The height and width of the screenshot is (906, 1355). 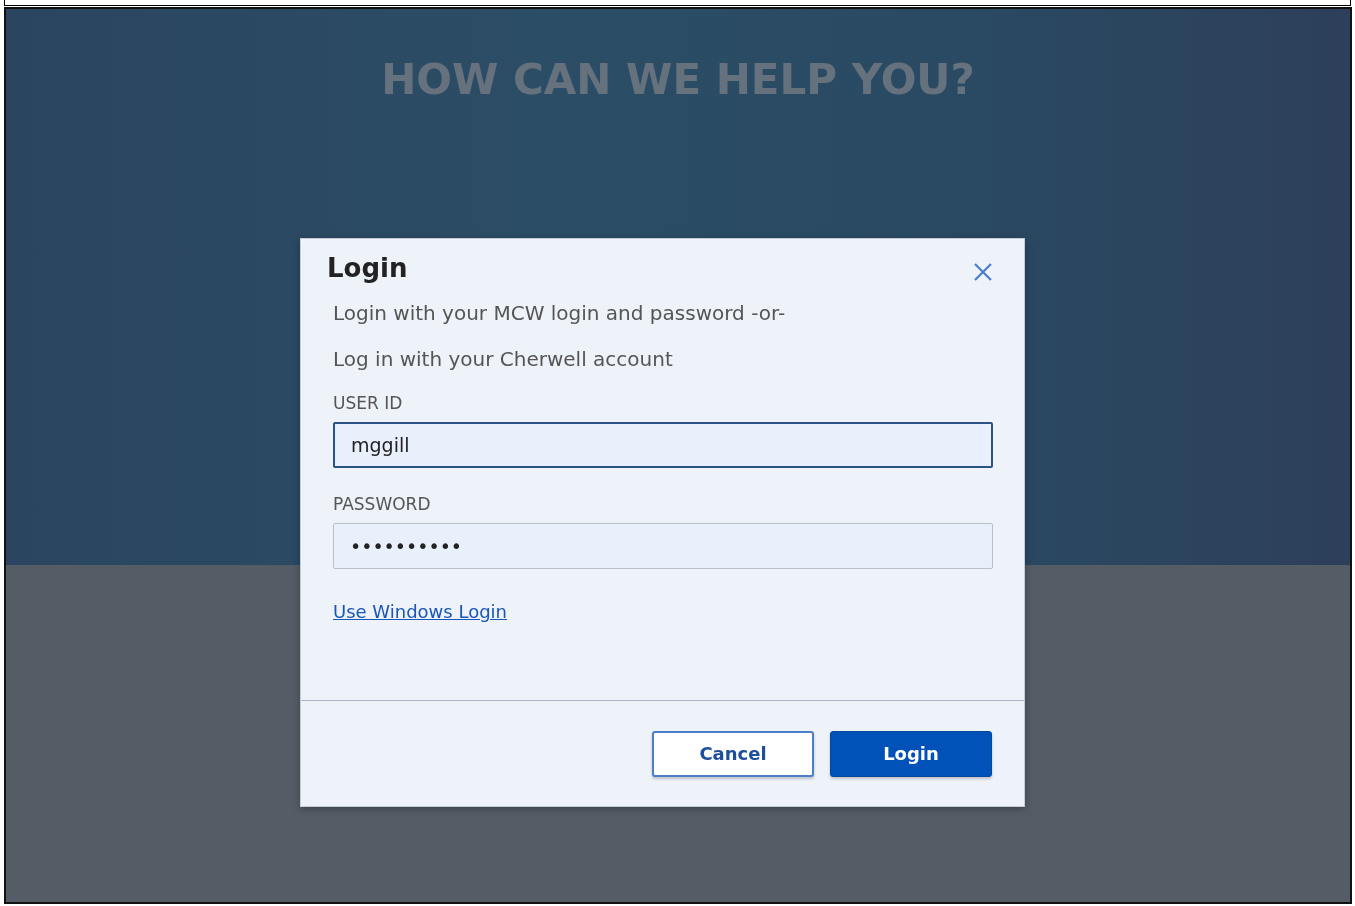 What do you see at coordinates (420, 611) in the screenshot?
I see `windows-login-link: Use Windows Login` at bounding box center [420, 611].